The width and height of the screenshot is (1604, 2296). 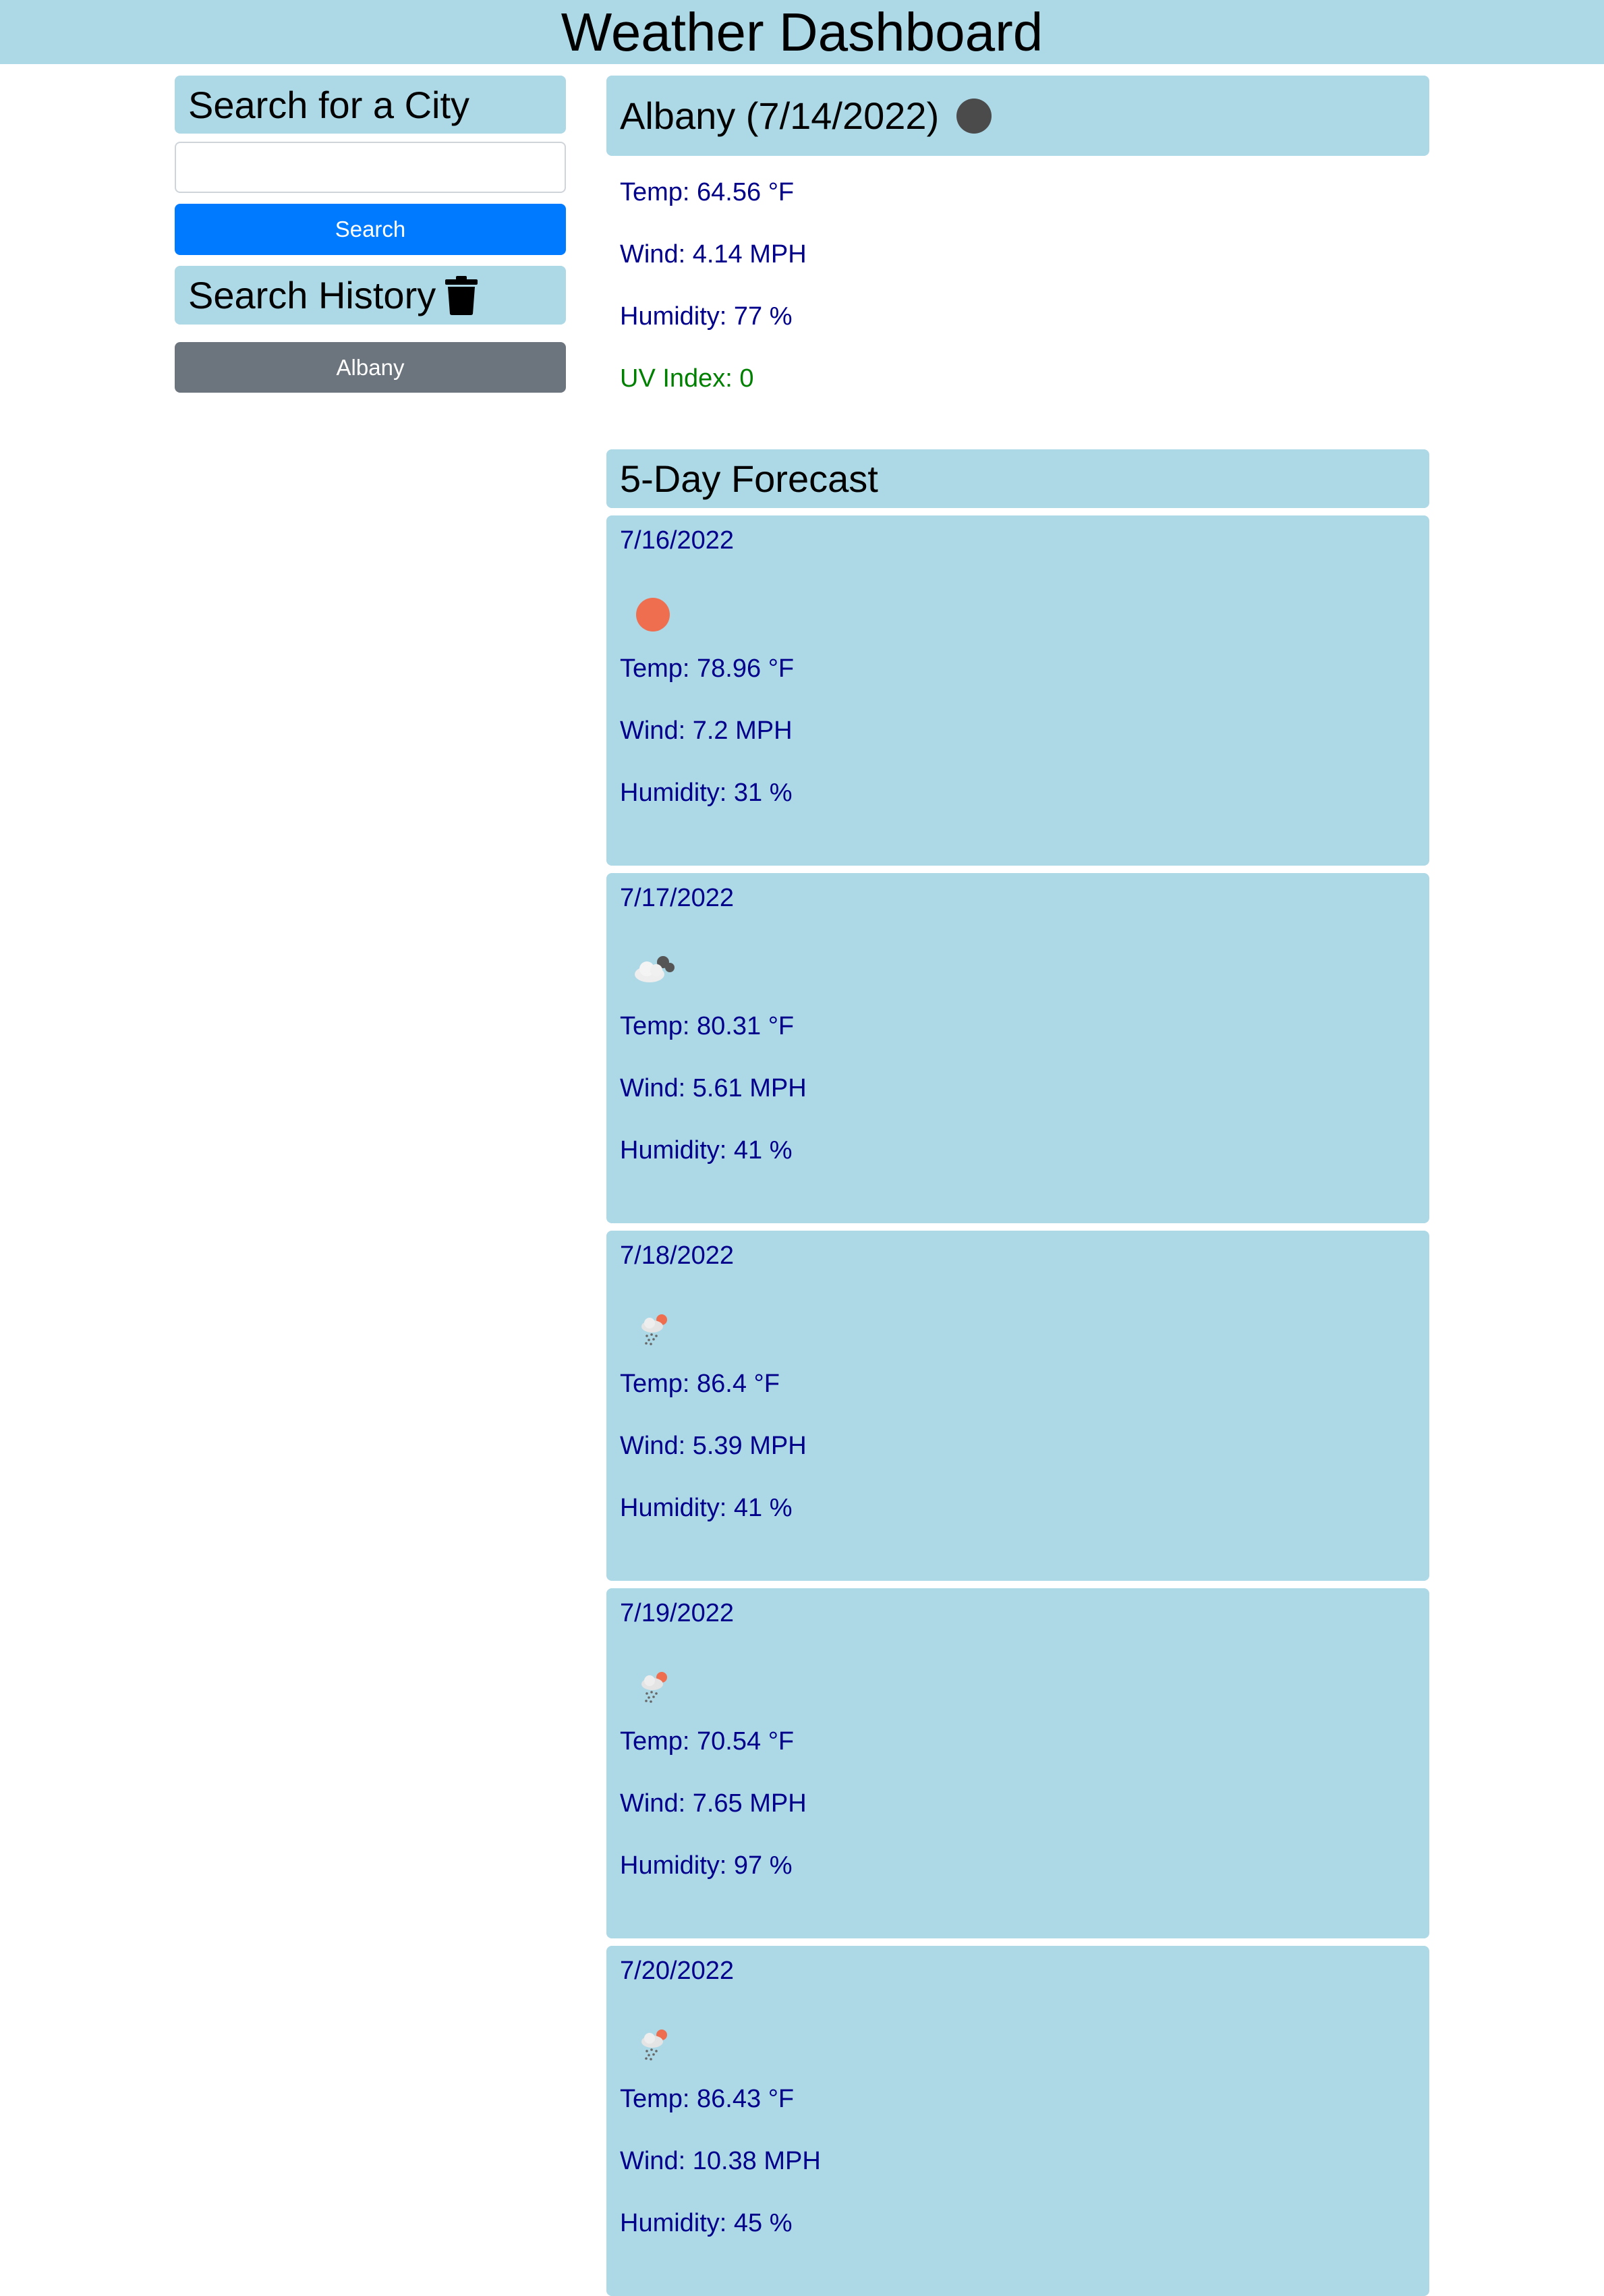 I want to click on search-history-header: Search History, so click(x=370, y=295).